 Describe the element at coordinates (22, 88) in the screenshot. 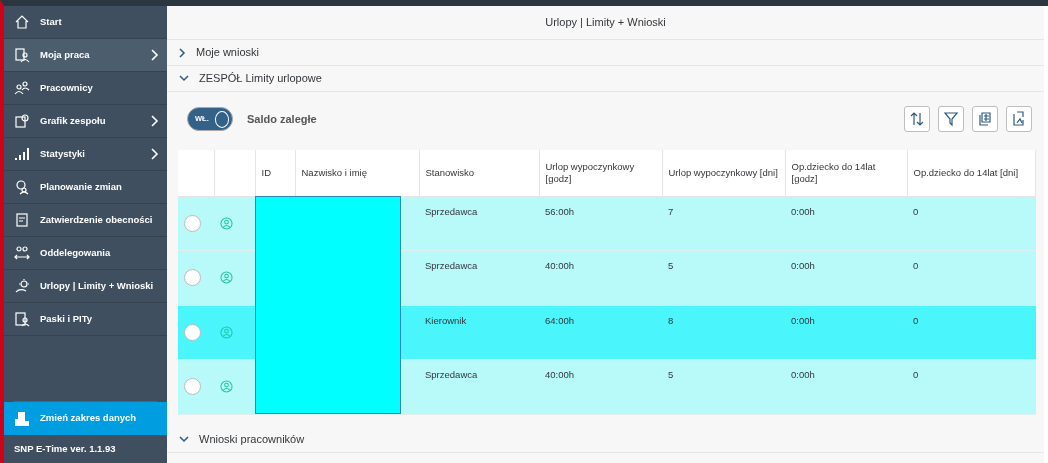

I see `people-icon` at that location.